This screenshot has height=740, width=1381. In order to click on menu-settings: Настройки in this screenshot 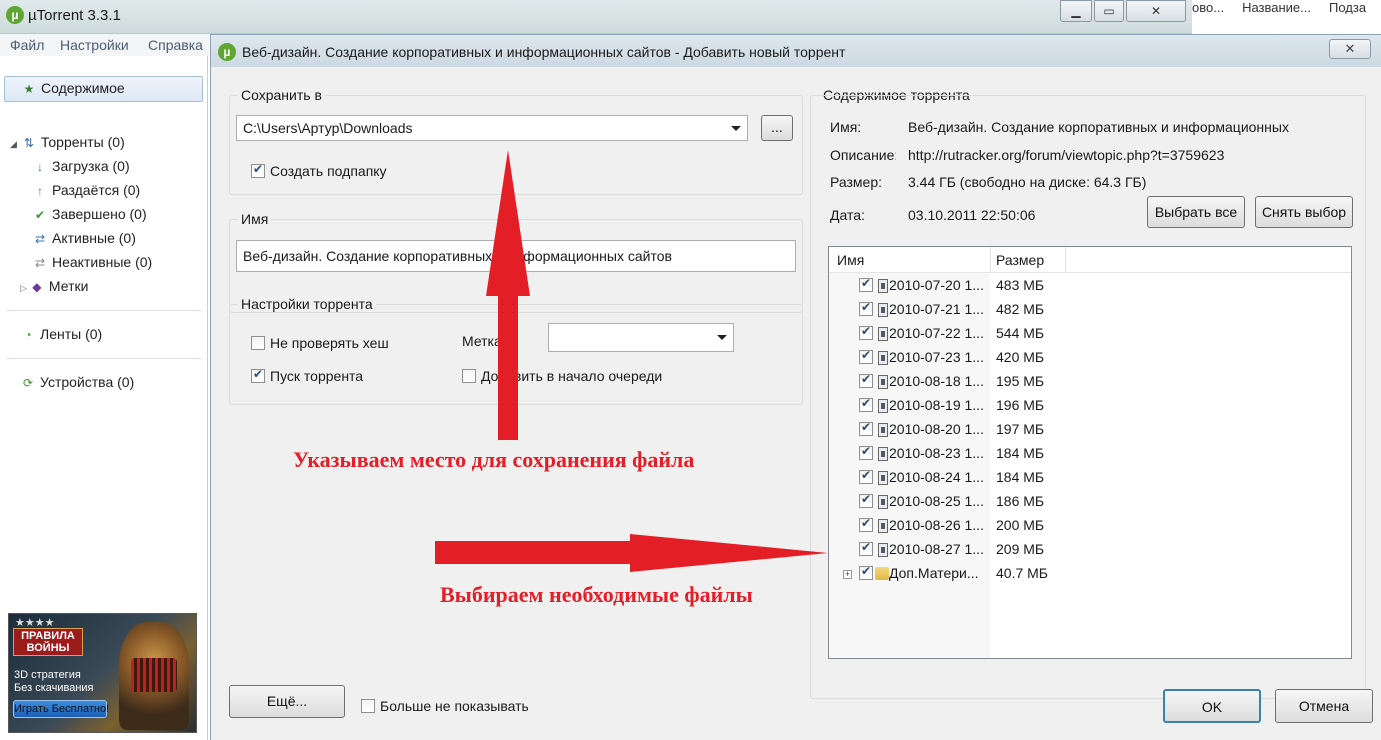, I will do `click(94, 45)`.